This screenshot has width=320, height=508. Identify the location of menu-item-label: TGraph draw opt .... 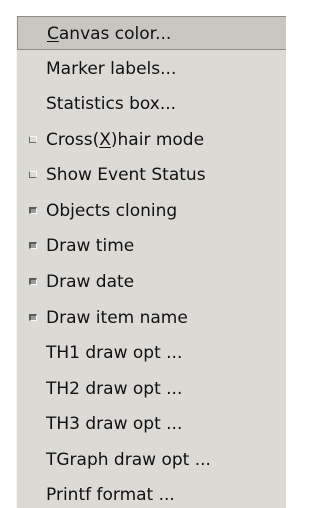
(128, 460).